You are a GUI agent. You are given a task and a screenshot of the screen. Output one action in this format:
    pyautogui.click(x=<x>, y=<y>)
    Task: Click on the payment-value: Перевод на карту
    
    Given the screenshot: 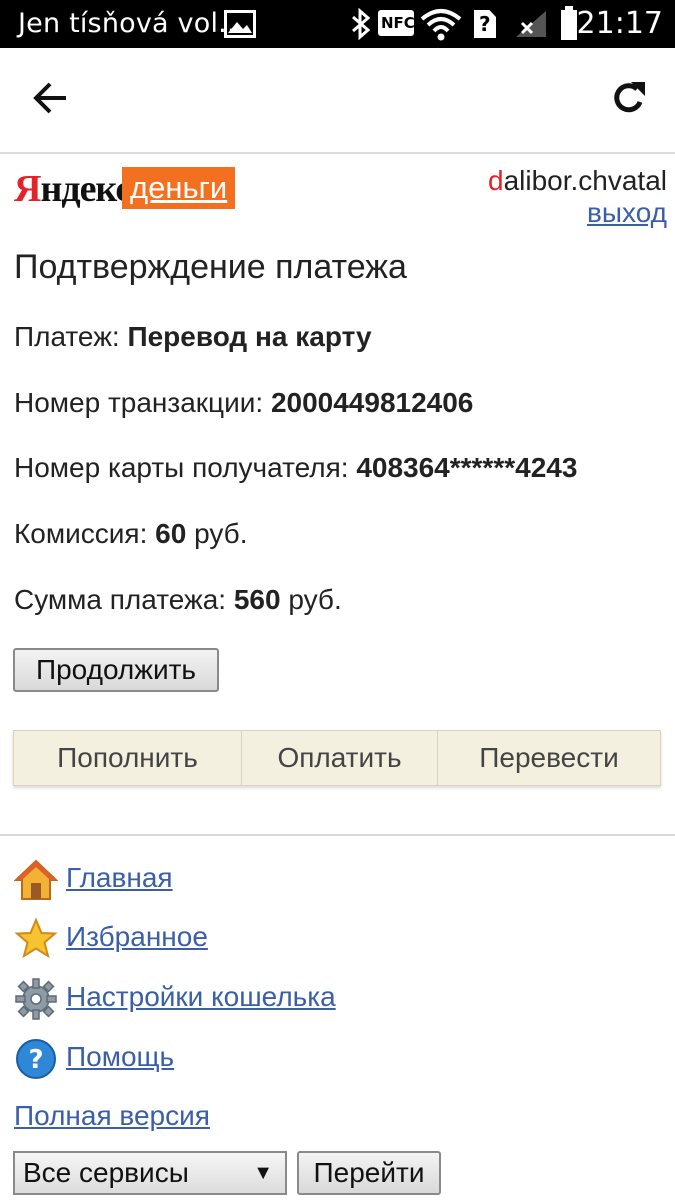 What is the action you would take?
    pyautogui.click(x=249, y=336)
    